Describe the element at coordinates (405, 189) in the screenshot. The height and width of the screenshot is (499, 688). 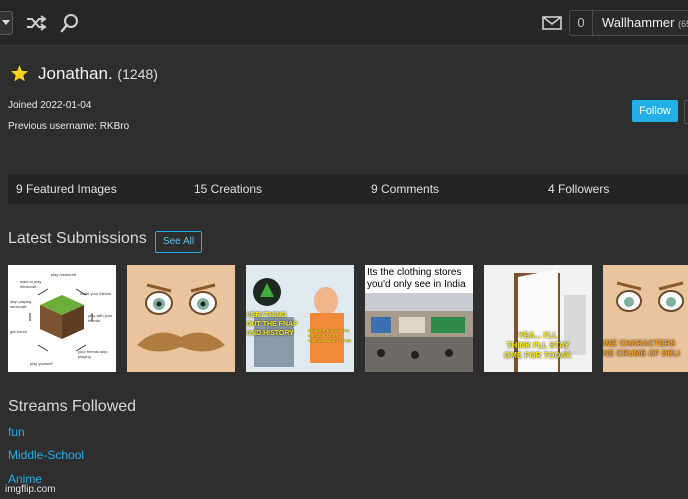
I see `stat-comments: 9 Comments` at that location.